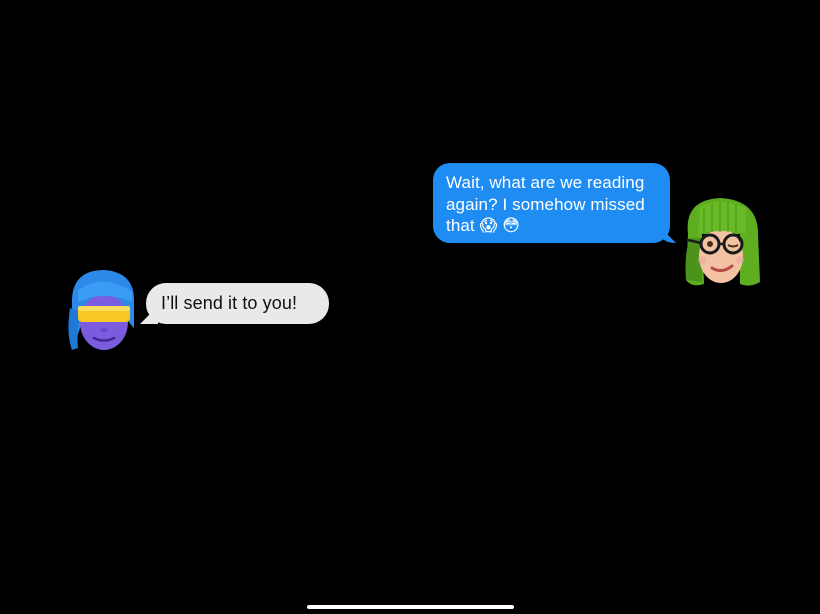 The width and height of the screenshot is (820, 614). Describe the element at coordinates (101, 310) in the screenshot. I see `memoji-purple-sunglasses-icon` at that location.